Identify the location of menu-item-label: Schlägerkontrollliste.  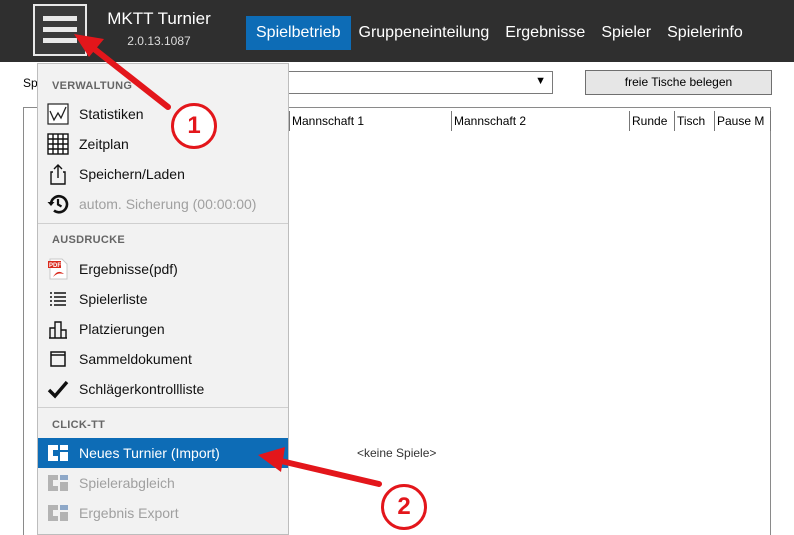
(142, 389).